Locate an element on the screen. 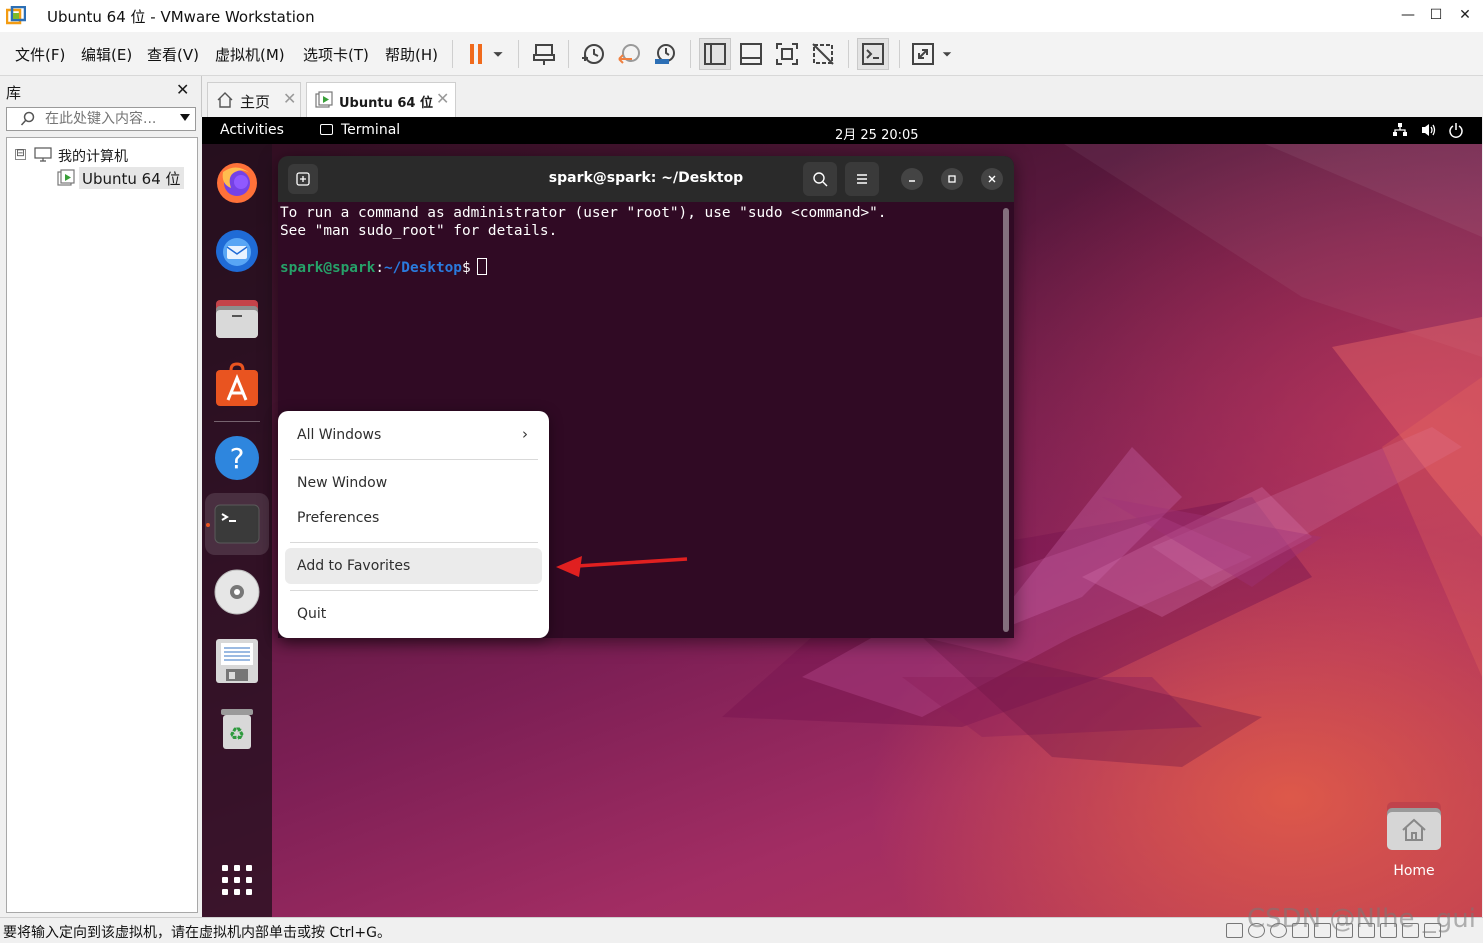 This screenshot has height=943, width=1483. search-icon is located at coordinates (27, 118).